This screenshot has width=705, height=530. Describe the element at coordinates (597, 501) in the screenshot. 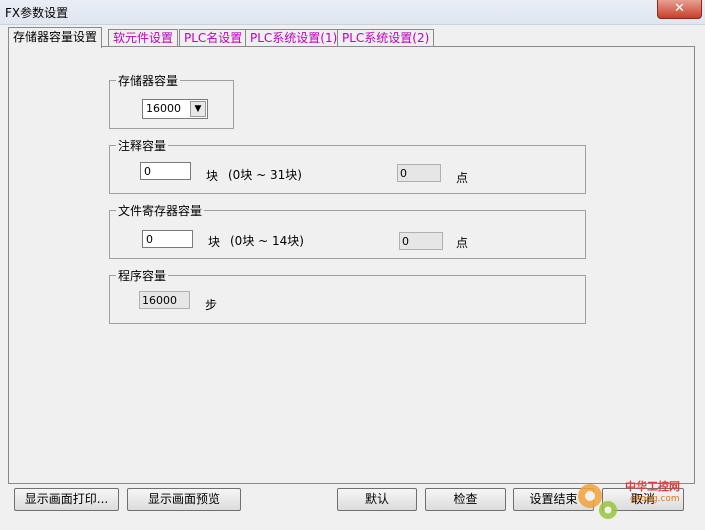

I see `gear-icon` at that location.